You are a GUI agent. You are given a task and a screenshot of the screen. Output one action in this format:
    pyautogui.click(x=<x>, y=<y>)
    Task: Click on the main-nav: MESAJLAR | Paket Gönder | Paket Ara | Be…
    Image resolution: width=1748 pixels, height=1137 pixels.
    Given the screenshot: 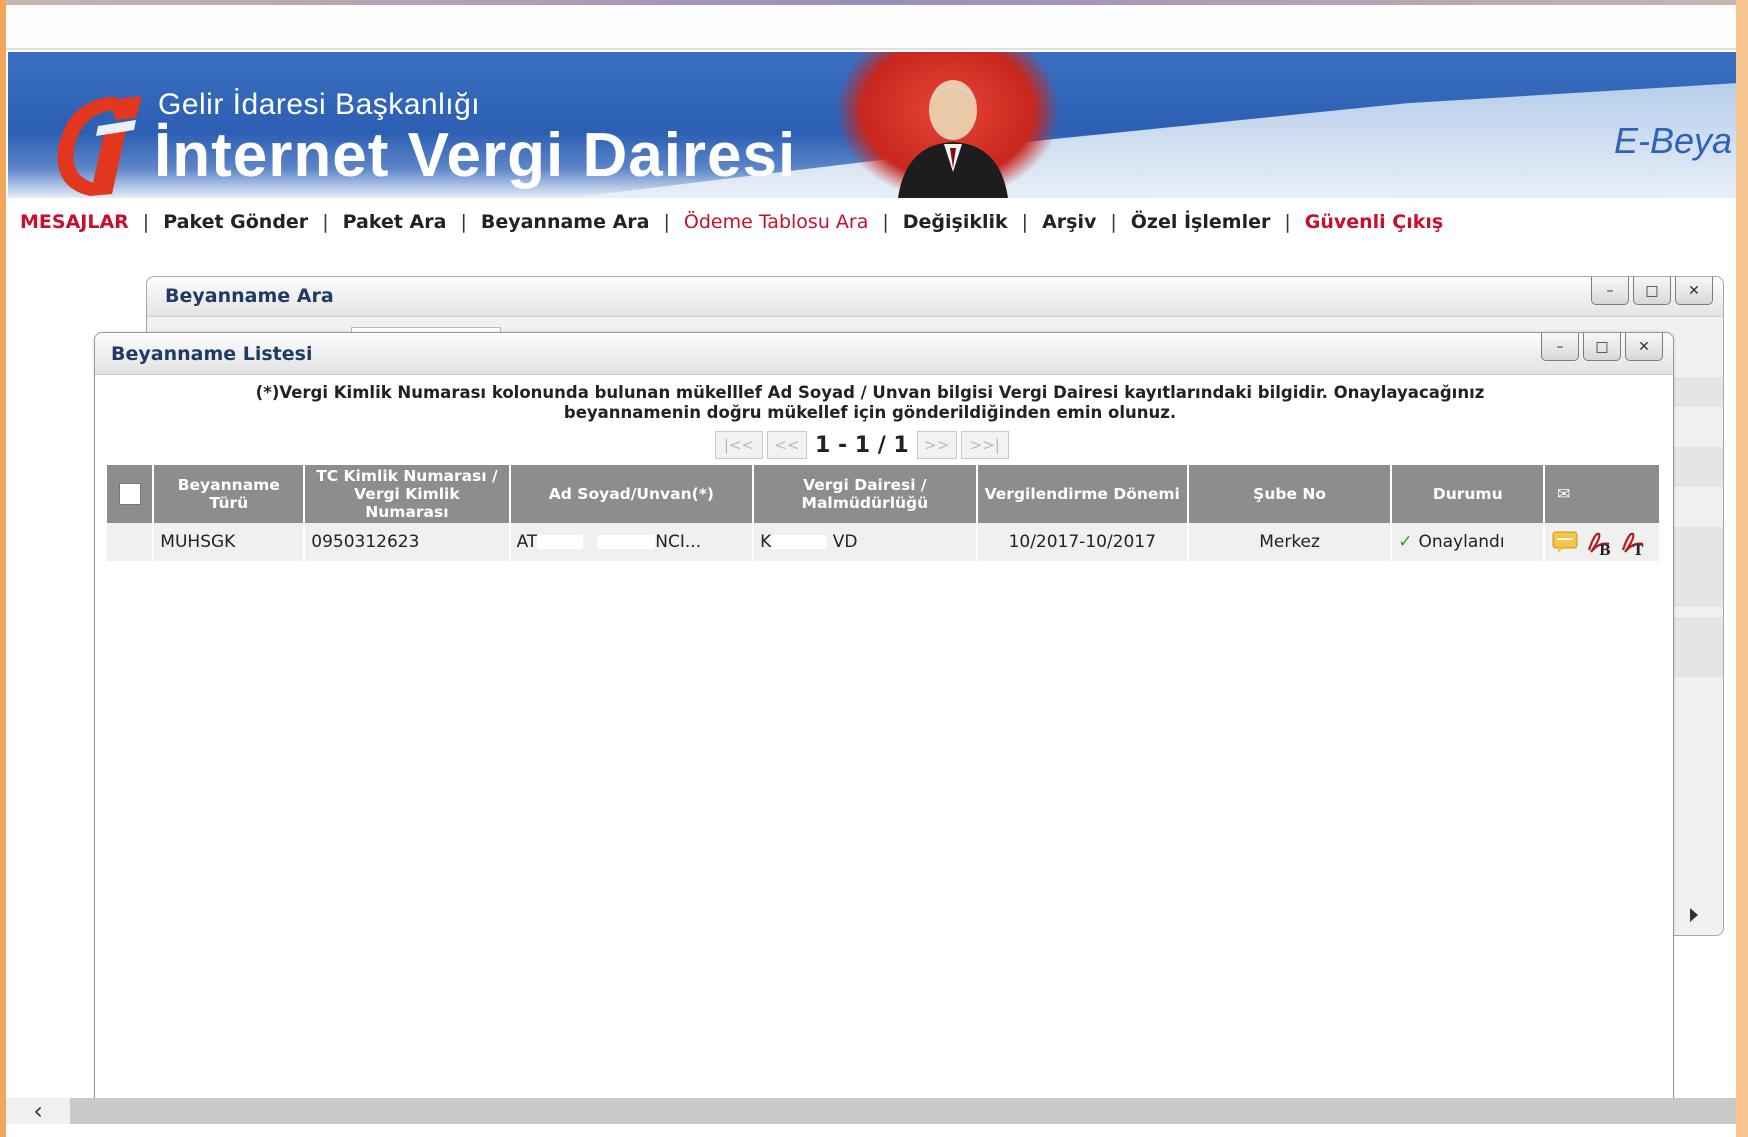 What is the action you would take?
    pyautogui.click(x=731, y=222)
    